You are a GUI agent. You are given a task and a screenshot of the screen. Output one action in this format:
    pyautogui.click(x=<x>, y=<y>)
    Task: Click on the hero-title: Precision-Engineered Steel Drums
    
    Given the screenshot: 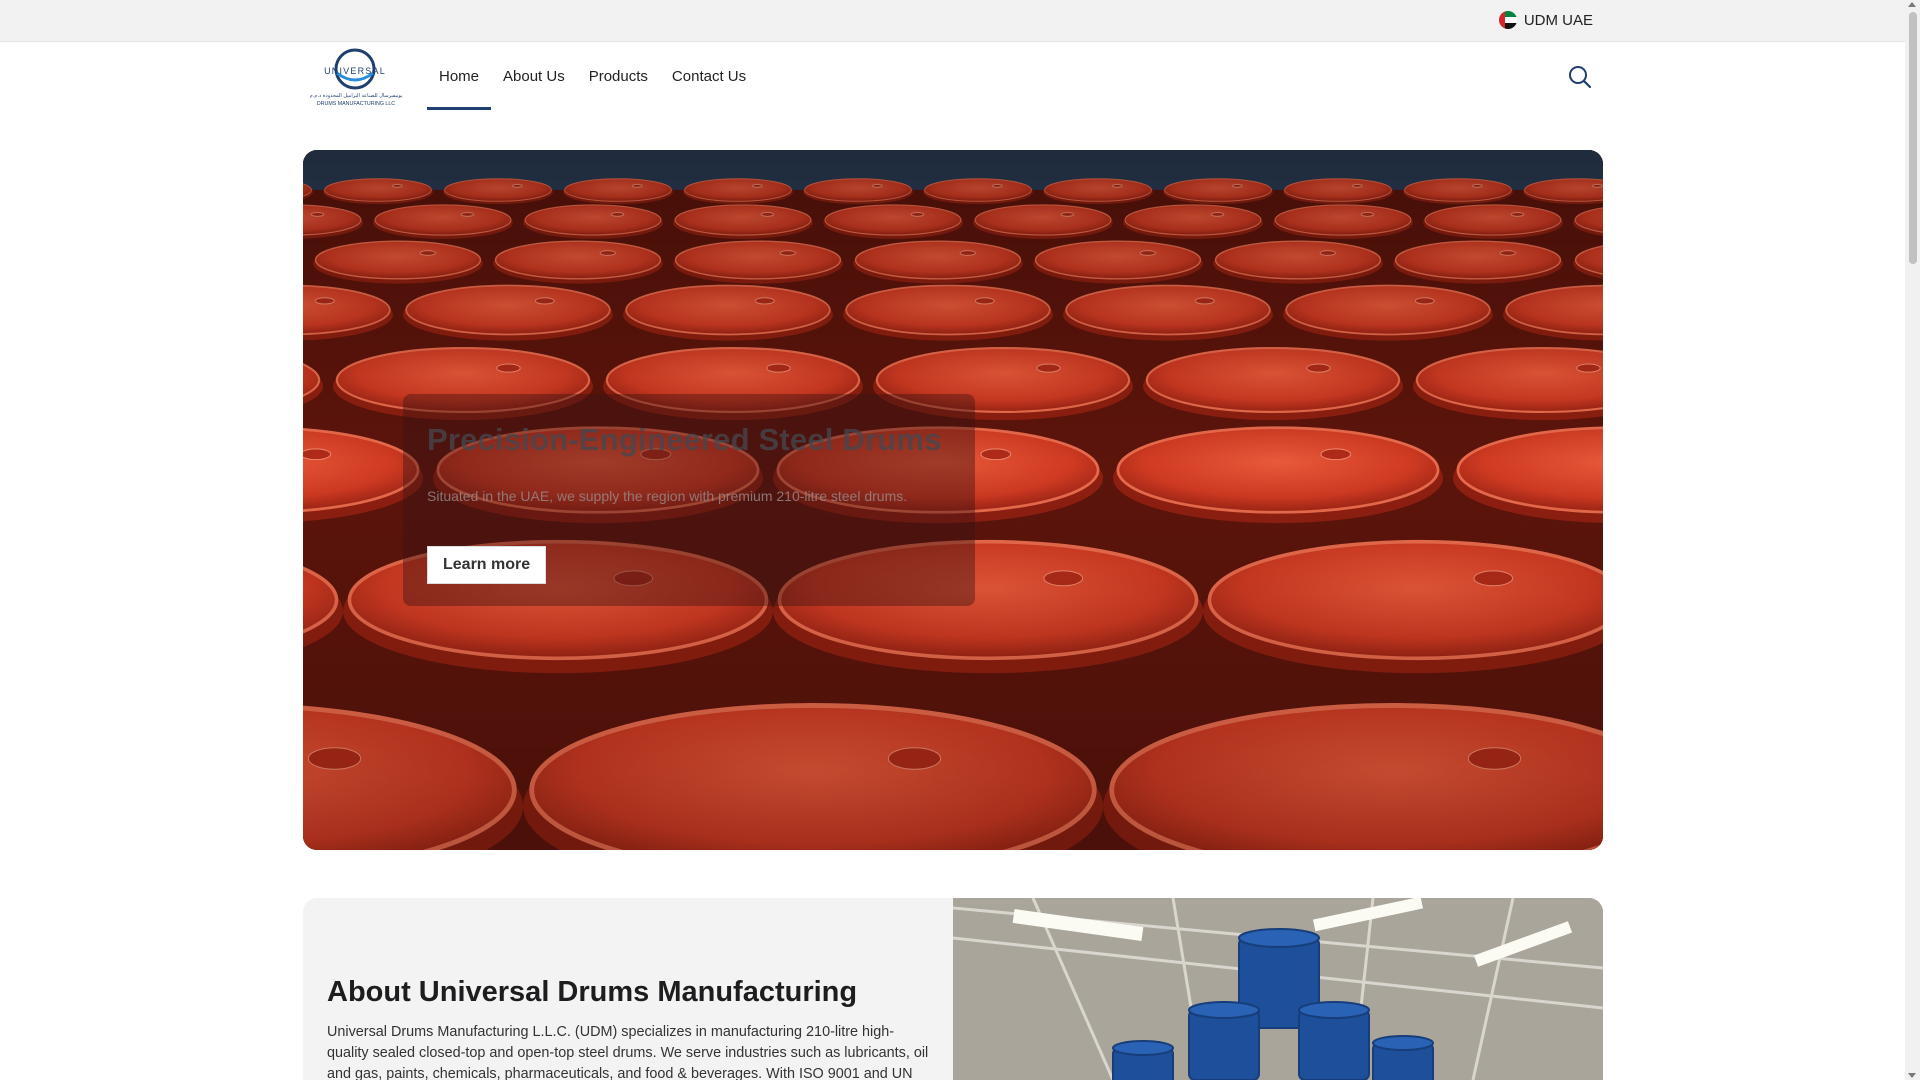 What is the action you would take?
    pyautogui.click(x=684, y=439)
    